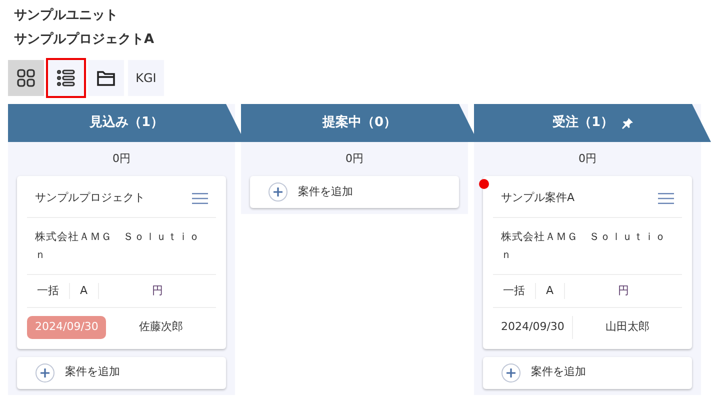 The height and width of the screenshot is (416, 720). I want to click on card-title: サンプルプロジェクト, so click(90, 198).